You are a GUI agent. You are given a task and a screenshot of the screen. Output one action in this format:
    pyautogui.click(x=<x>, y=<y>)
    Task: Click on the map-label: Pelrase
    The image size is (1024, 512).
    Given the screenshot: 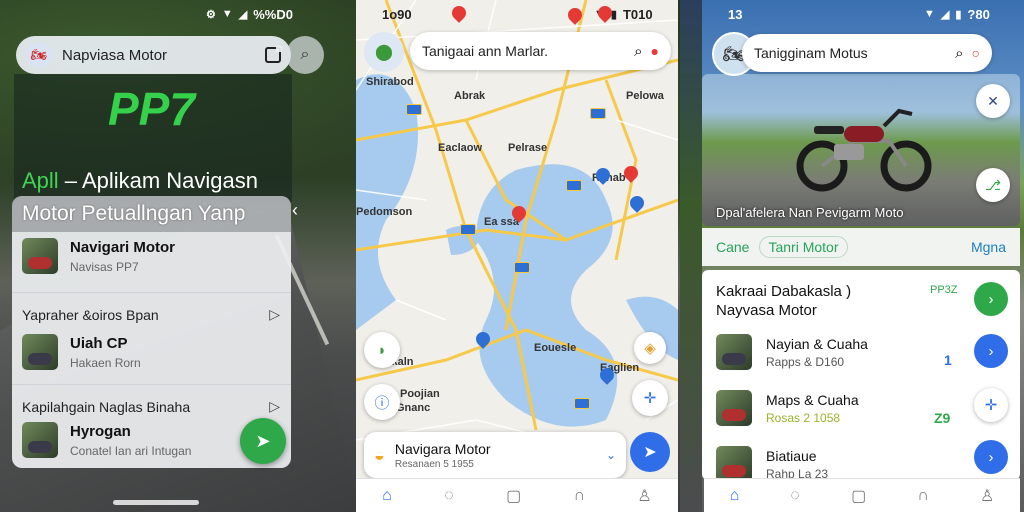 What is the action you would take?
    pyautogui.click(x=528, y=148)
    